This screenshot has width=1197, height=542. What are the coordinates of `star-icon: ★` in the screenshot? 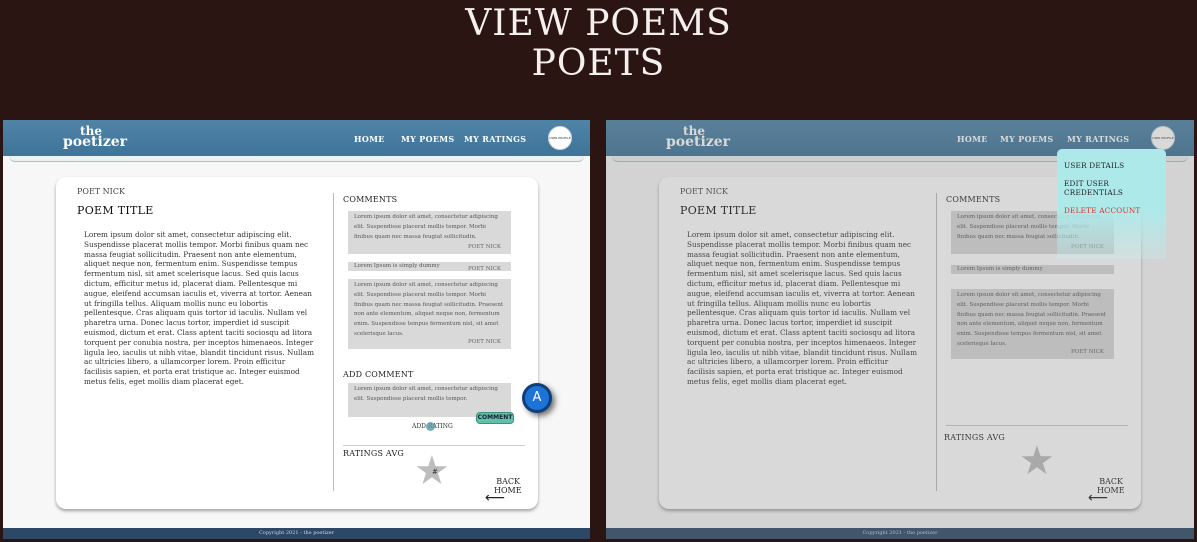 It's located at (1037, 461).